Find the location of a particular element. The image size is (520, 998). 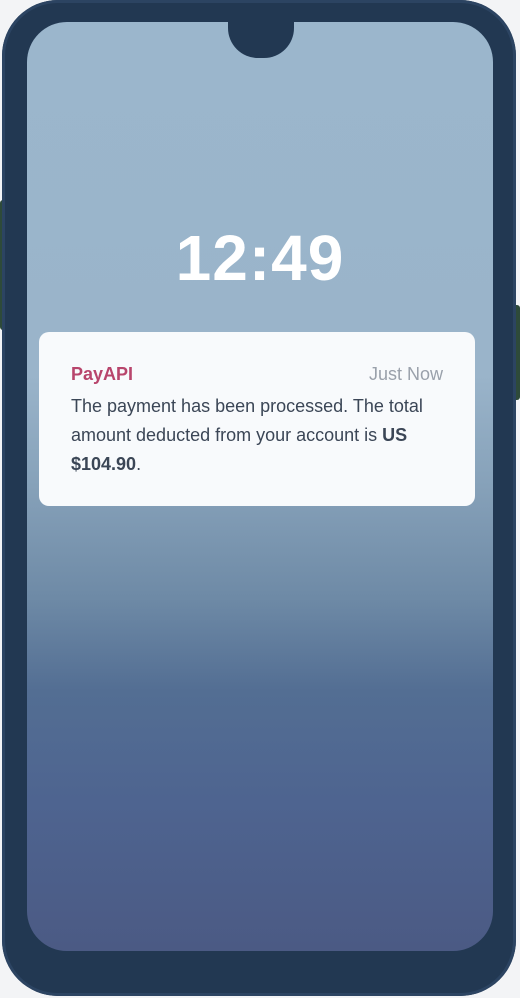

notification-app-name: PayAPI is located at coordinates (102, 374).